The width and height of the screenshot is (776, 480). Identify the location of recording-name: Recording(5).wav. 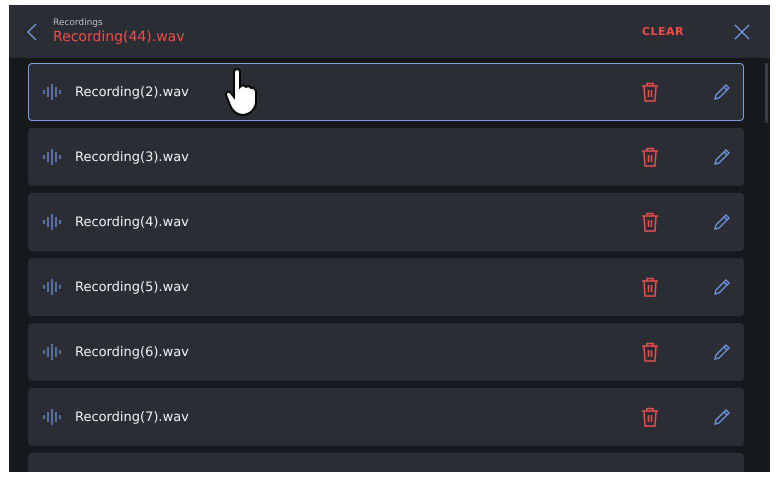
(132, 287).